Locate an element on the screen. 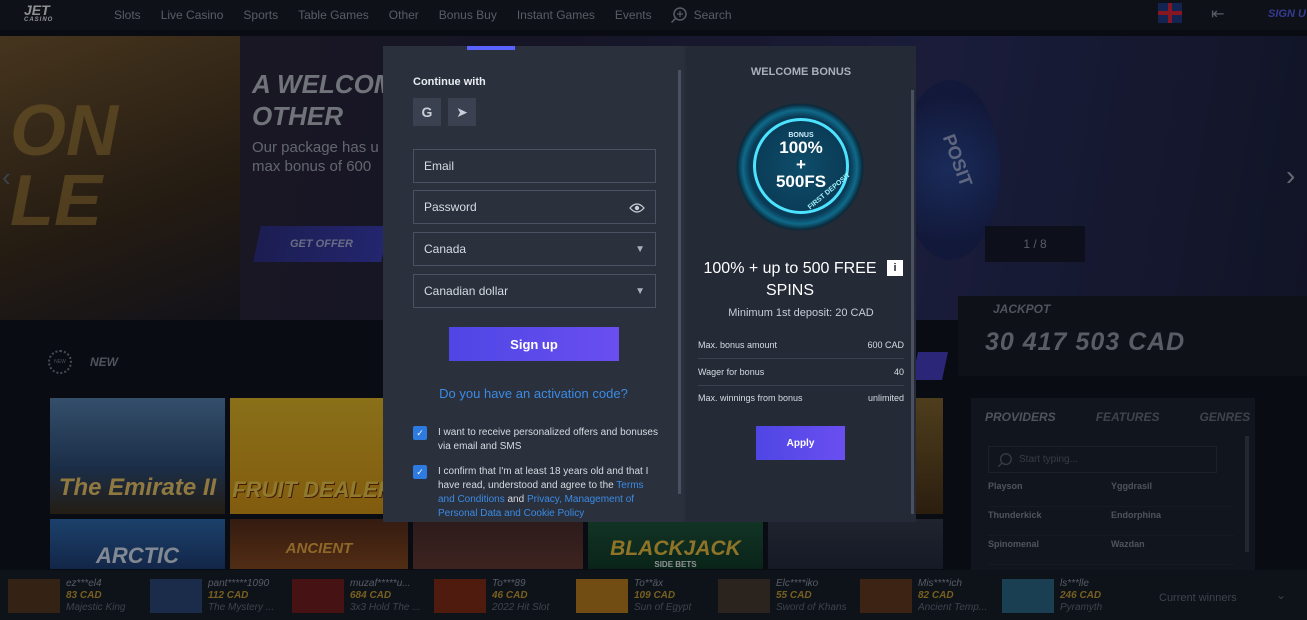  form-scrollbar is located at coordinates (679, 282).